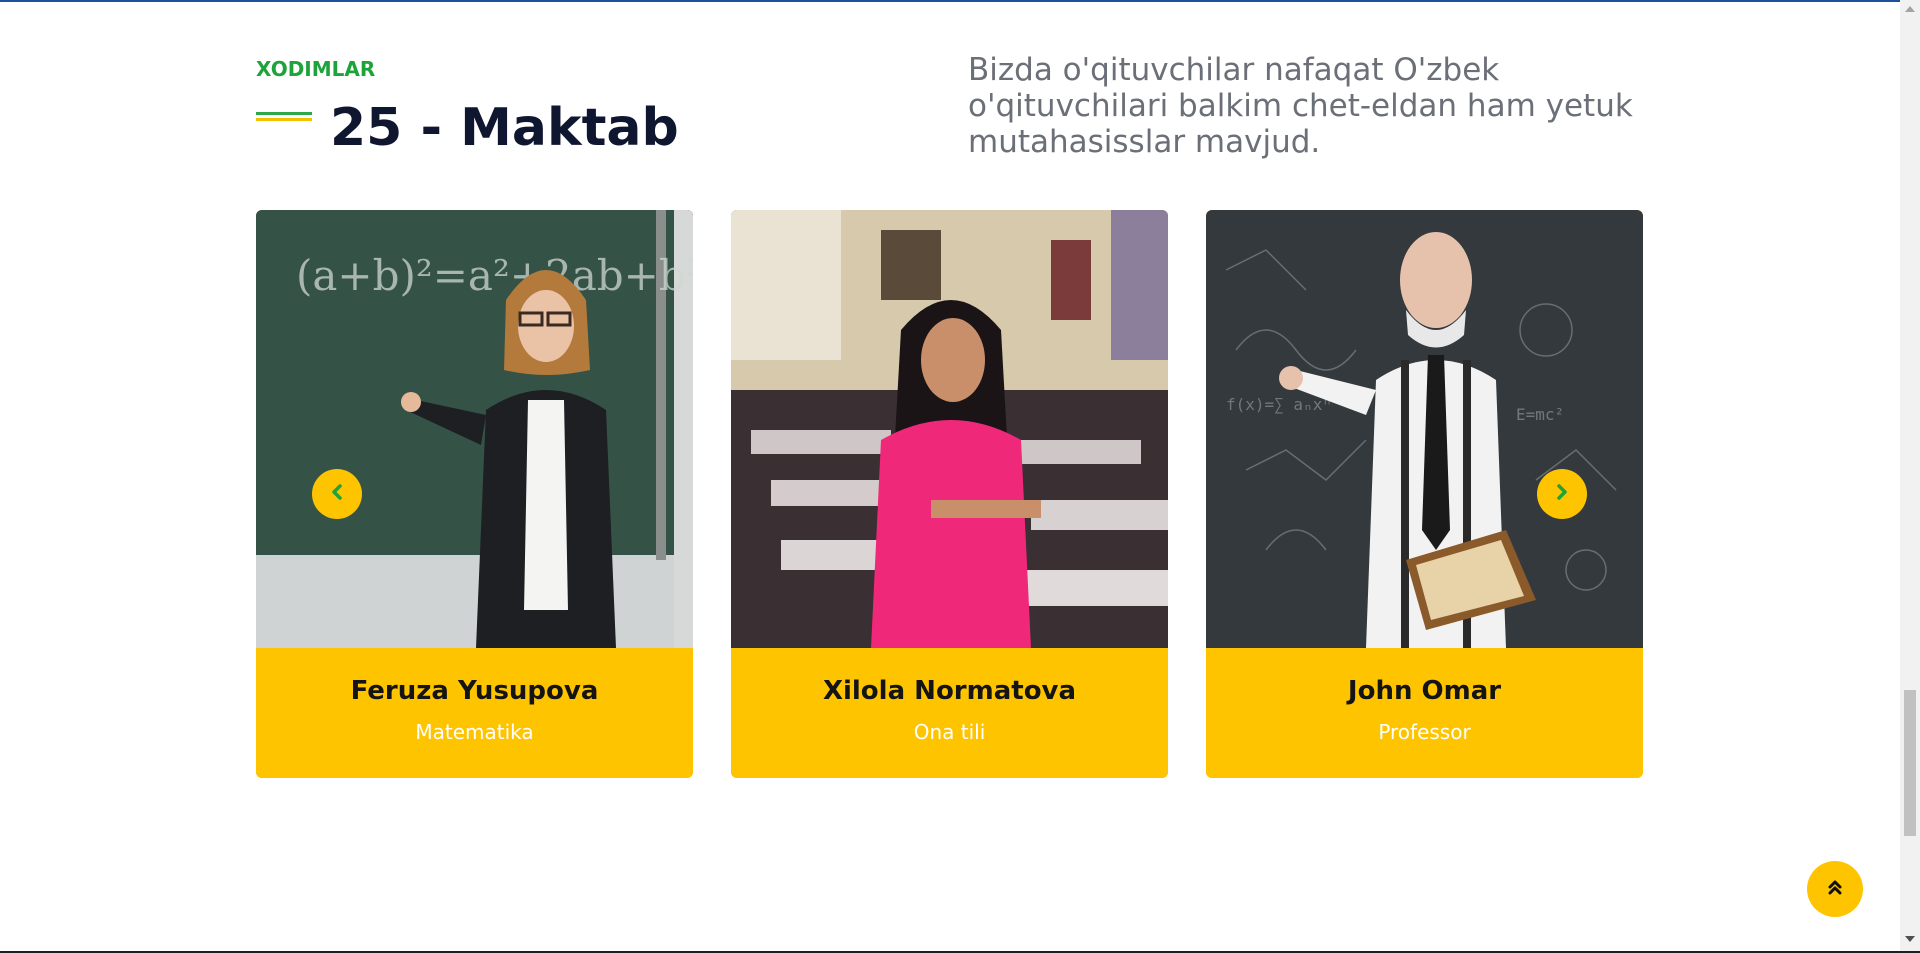 The width and height of the screenshot is (1920, 953). I want to click on green-line, so click(284, 113).